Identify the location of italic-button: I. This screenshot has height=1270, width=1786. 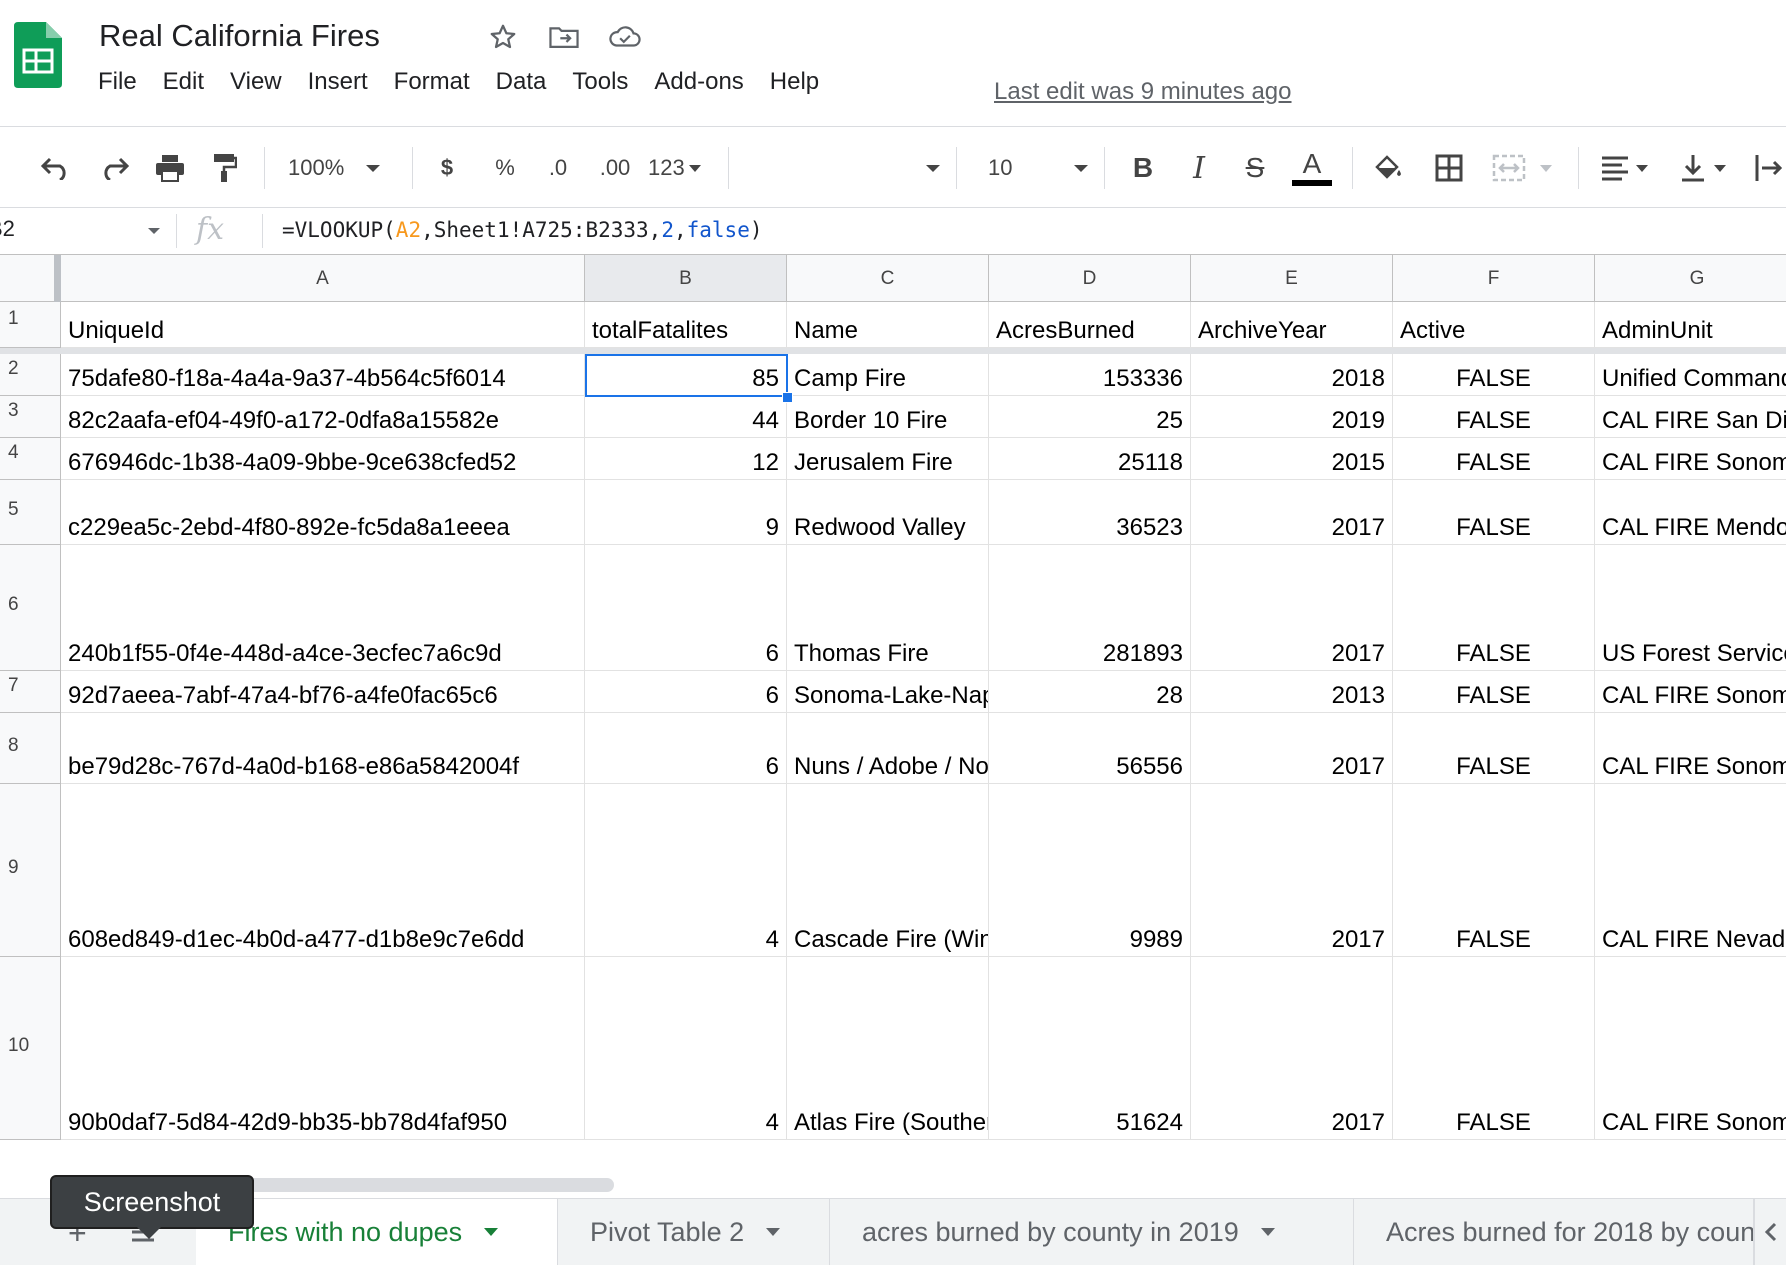
(1199, 168).